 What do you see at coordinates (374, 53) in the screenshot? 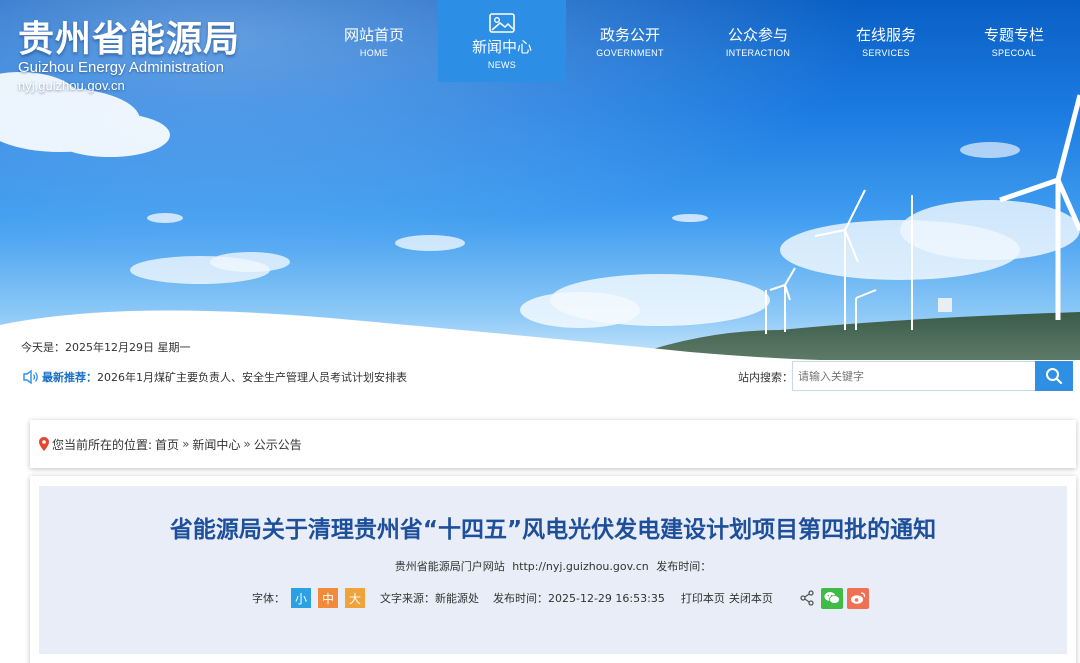
I see `nav-sublabel: HOME` at bounding box center [374, 53].